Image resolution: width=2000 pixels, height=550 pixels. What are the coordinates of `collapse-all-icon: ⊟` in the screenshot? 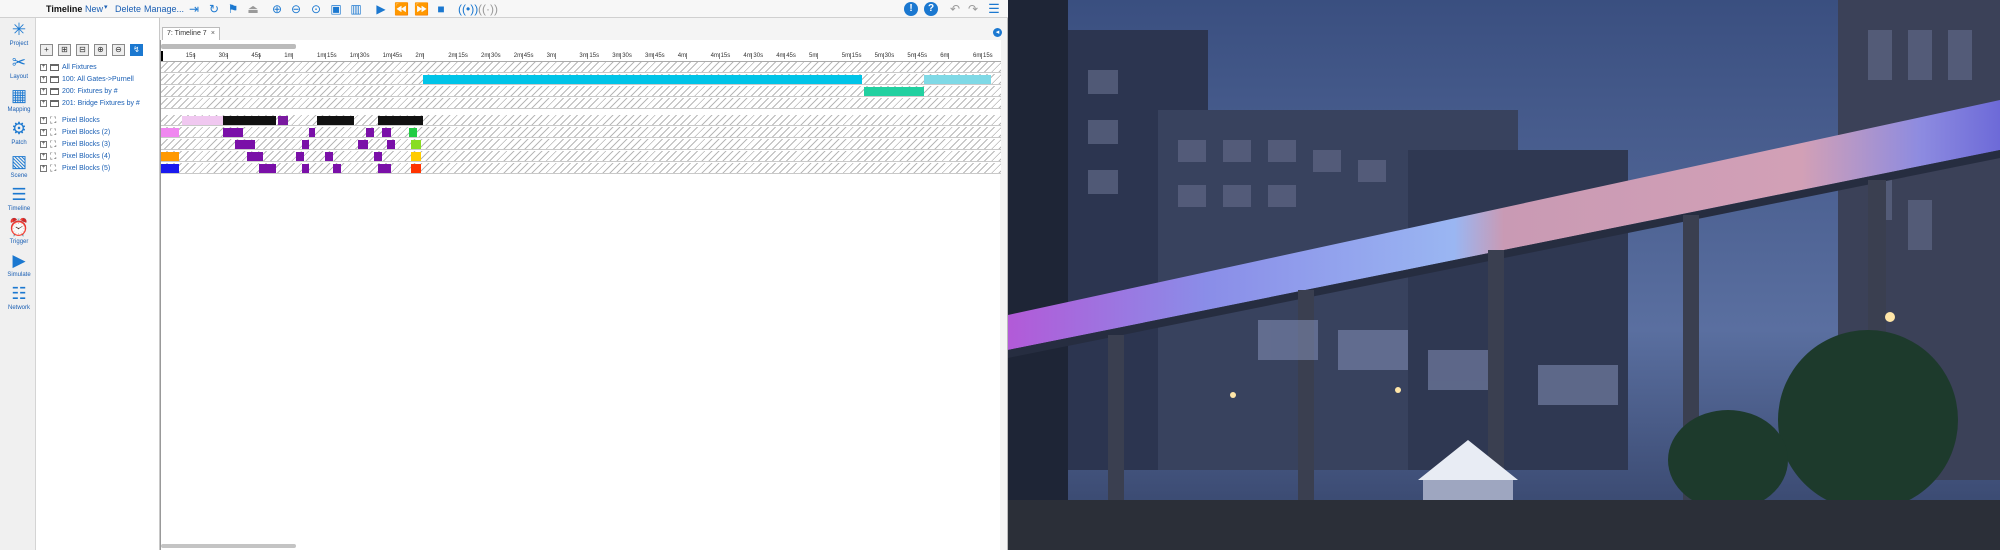 It's located at (82, 50).